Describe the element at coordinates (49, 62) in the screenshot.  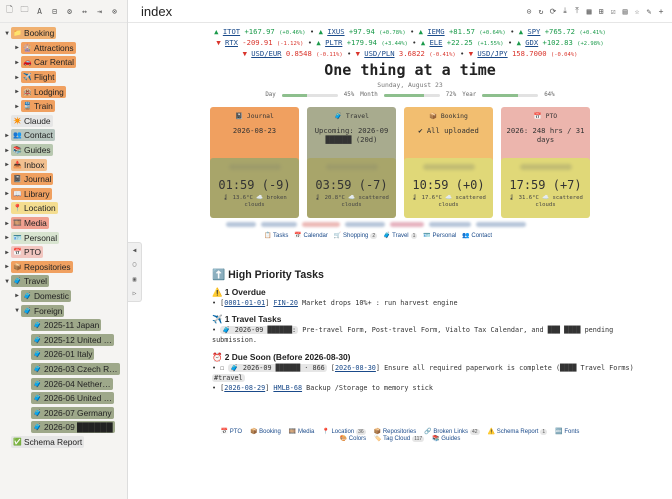
I see `sidebar-folder: 🚗 Car Rental` at that location.